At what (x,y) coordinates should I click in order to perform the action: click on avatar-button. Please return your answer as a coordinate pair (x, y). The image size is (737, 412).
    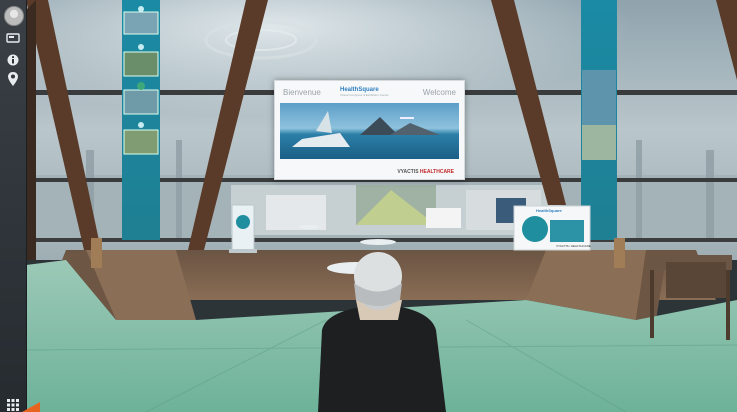
    Looking at the image, I should click on (14, 16).